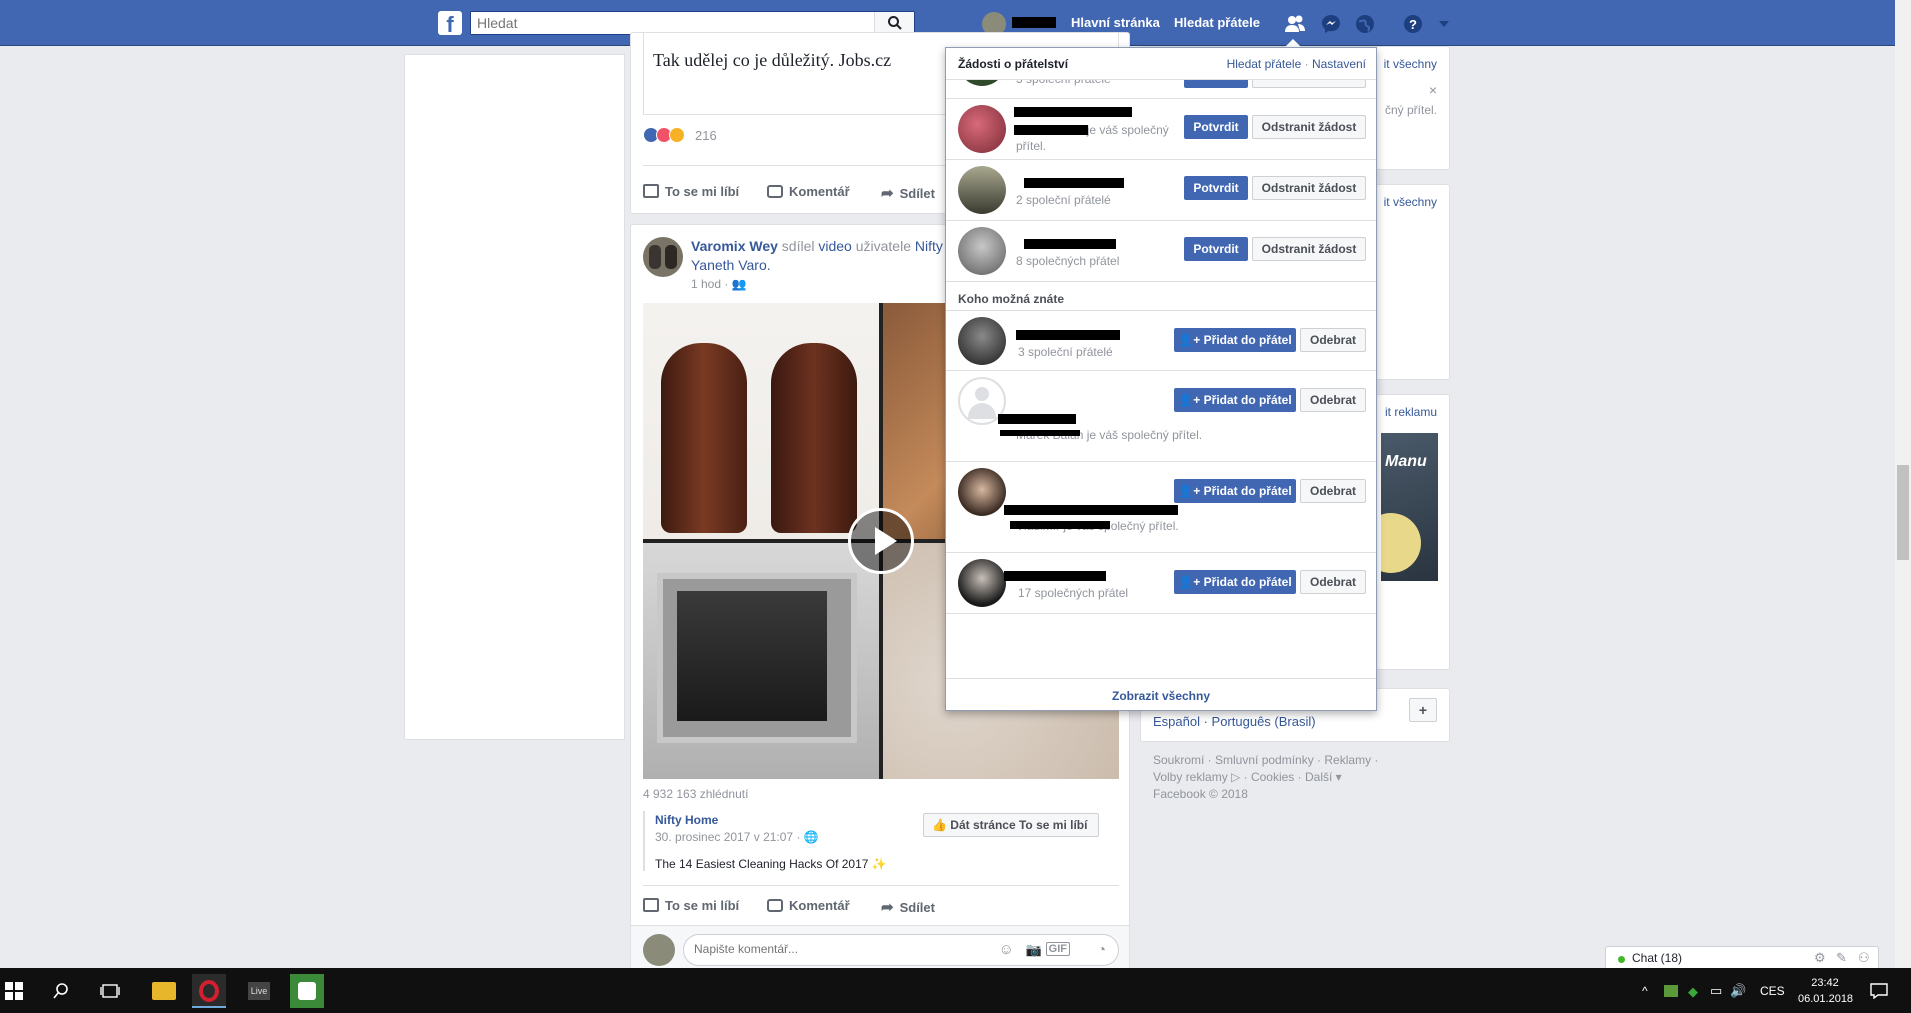 The width and height of the screenshot is (1911, 1013). Describe the element at coordinates (1057, 949) in the screenshot. I see `gif-icon: GIF` at that location.